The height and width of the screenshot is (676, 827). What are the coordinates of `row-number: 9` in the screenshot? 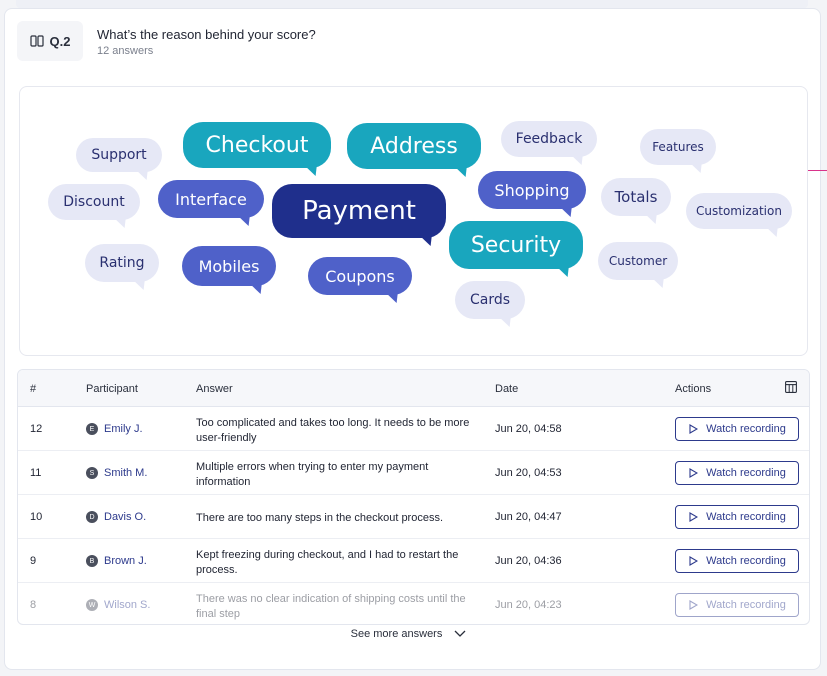 It's located at (33, 561).